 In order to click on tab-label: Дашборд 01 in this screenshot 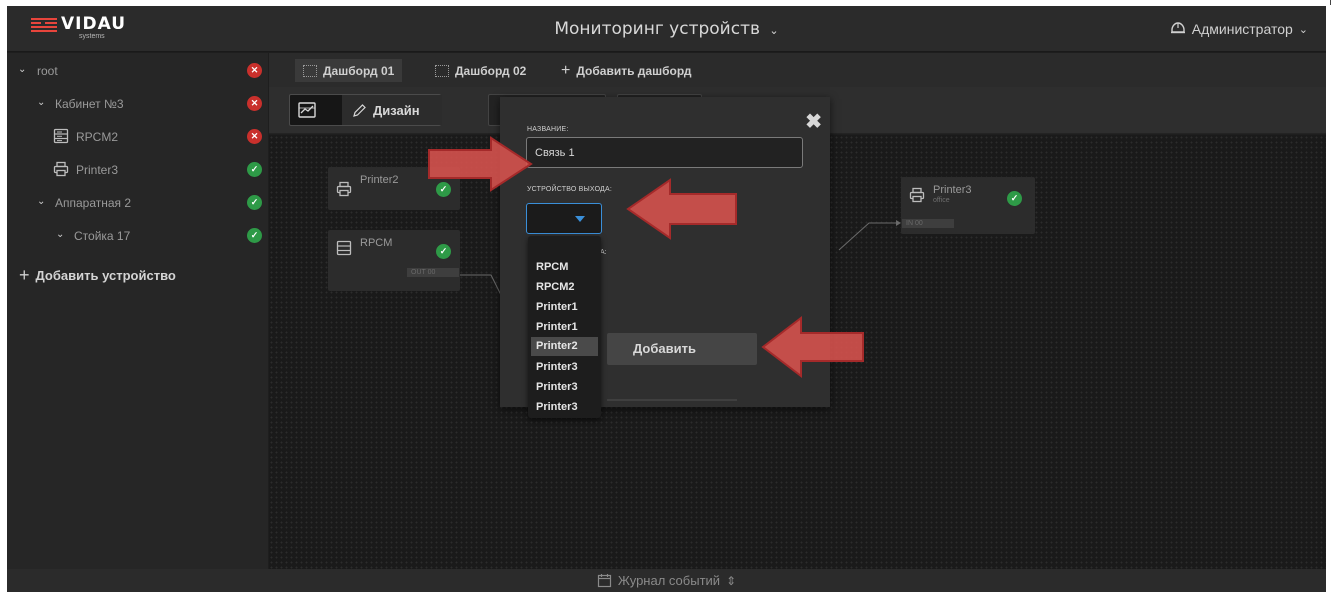, I will do `click(359, 70)`.